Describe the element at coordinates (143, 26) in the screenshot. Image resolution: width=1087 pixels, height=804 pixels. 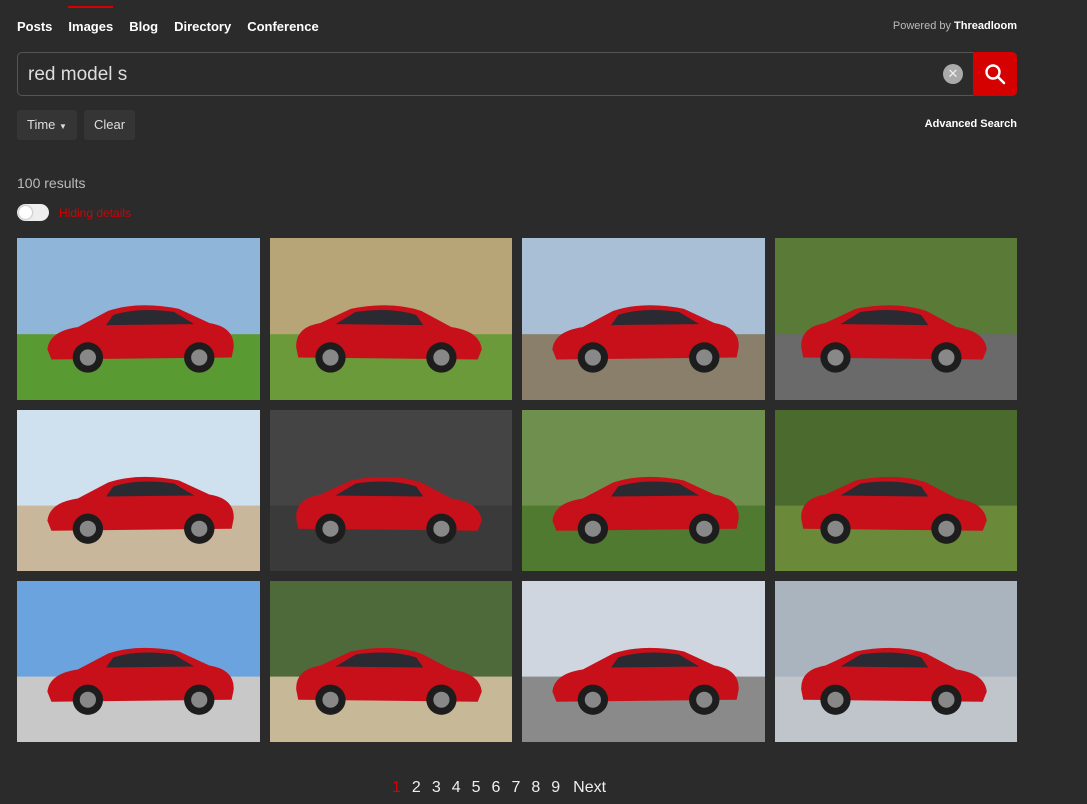
I see `tab-blog: Blog` at that location.